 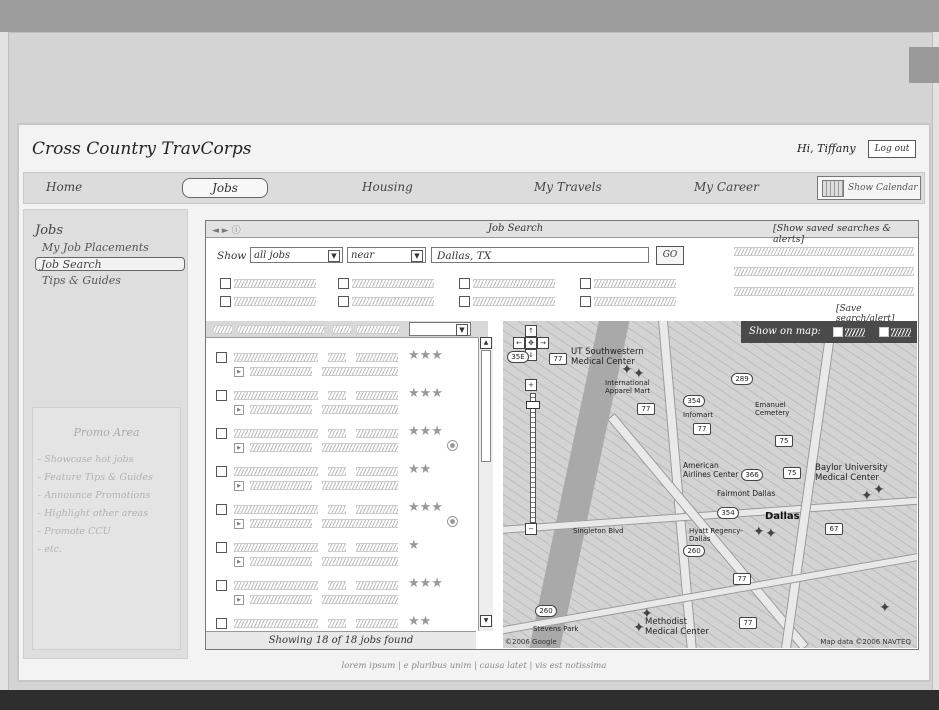 What do you see at coordinates (225, 188) in the screenshot?
I see `nav-jobs: Jobs` at bounding box center [225, 188].